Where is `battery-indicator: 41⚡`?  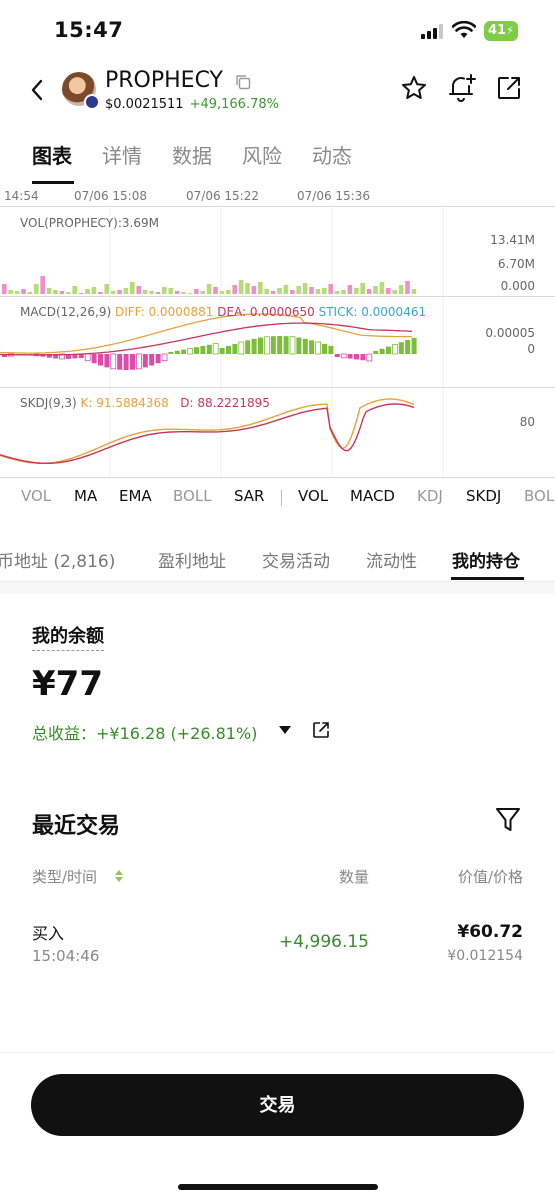
battery-indicator: 41⚡ is located at coordinates (501, 31).